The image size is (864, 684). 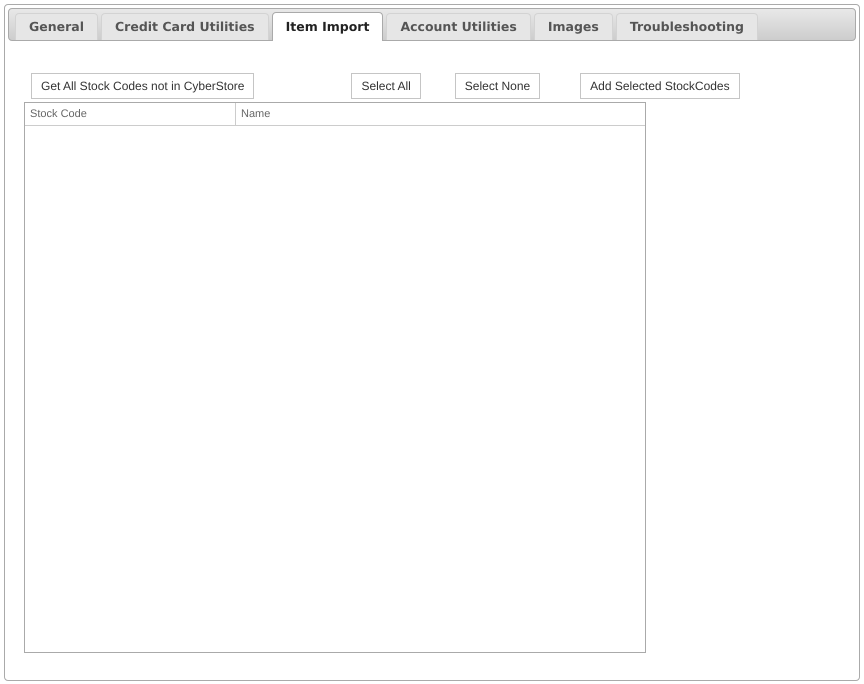 What do you see at coordinates (497, 86) in the screenshot?
I see `action-button: Select None` at bounding box center [497, 86].